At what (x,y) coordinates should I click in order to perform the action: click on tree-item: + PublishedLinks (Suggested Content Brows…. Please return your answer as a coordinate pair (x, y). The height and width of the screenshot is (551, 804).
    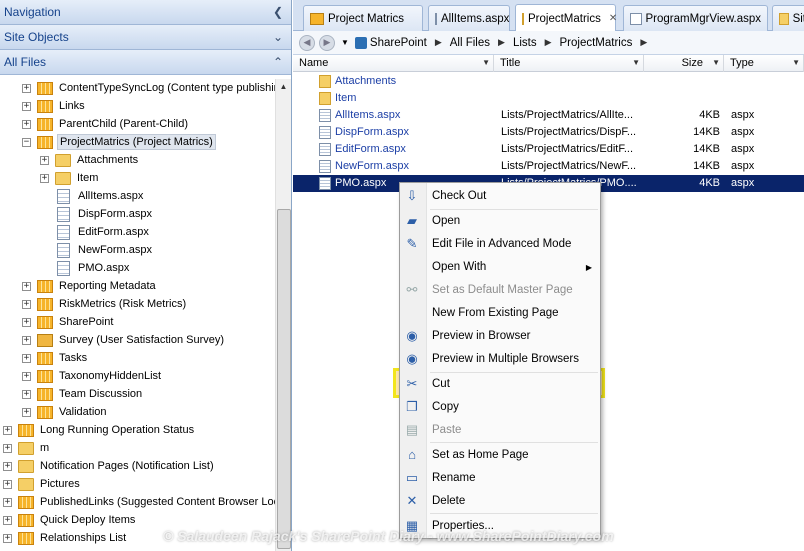
    Looking at the image, I should click on (146, 502).